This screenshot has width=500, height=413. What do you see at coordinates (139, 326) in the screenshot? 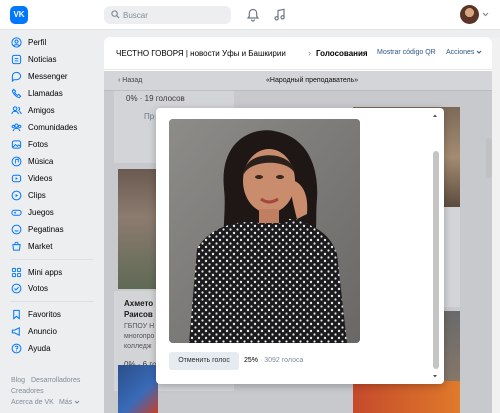
I see `candidate-org: ГБПОУ Н` at bounding box center [139, 326].